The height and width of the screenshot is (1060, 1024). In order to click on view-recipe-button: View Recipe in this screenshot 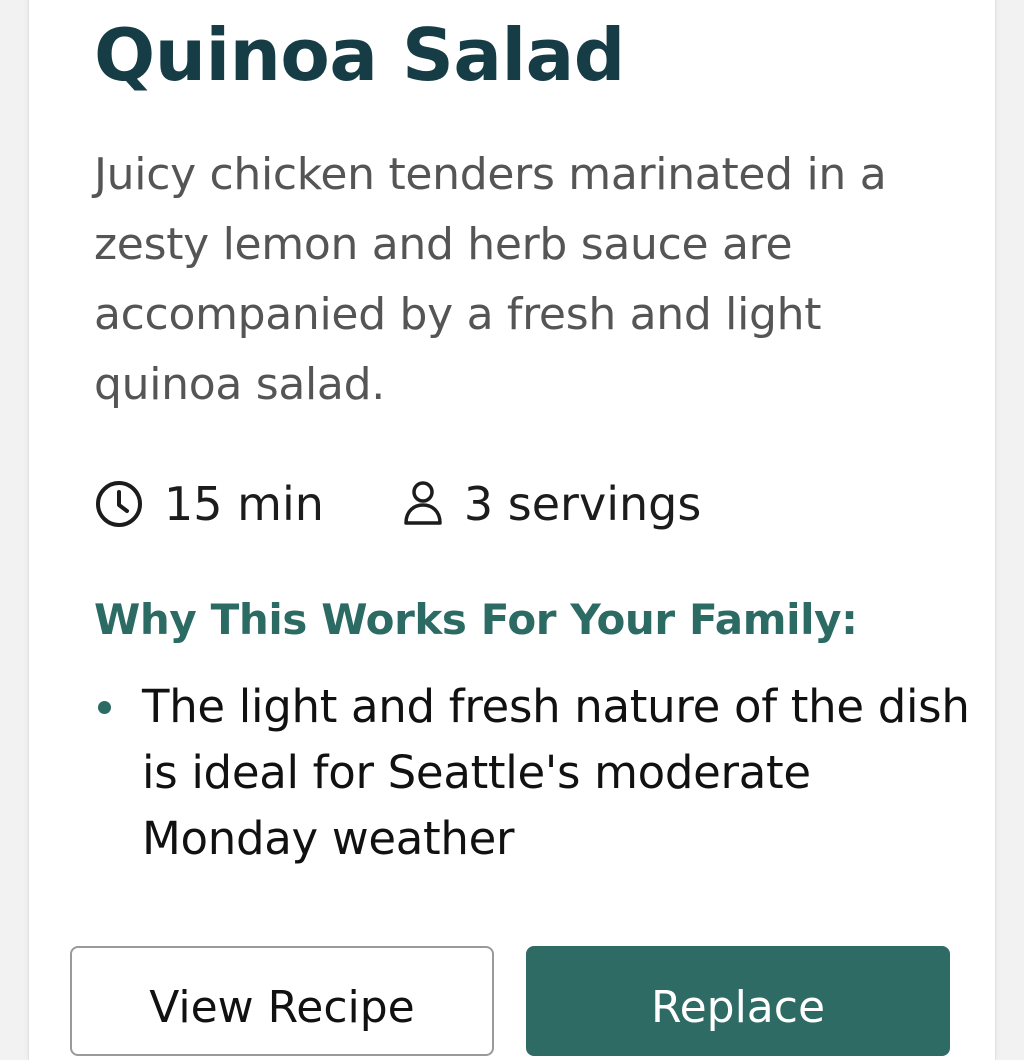, I will do `click(282, 1001)`.